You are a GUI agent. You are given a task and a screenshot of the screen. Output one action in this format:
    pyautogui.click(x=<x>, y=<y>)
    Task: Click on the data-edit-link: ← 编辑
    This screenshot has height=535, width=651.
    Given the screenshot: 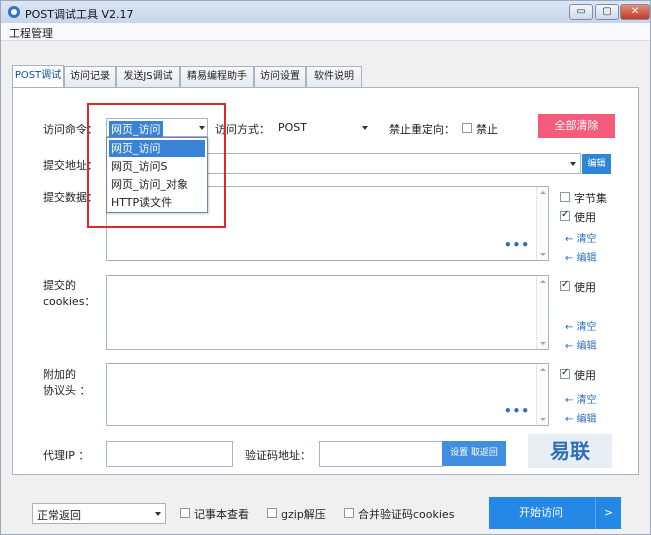 What is the action you would take?
    pyautogui.click(x=581, y=256)
    